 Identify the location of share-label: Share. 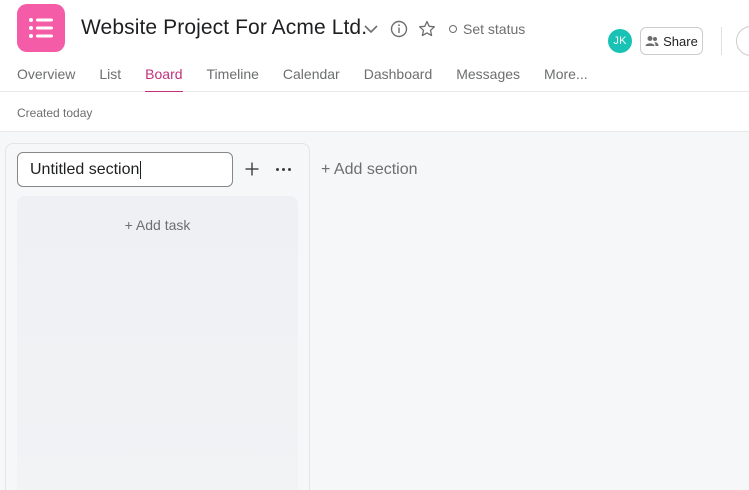
(680, 41).